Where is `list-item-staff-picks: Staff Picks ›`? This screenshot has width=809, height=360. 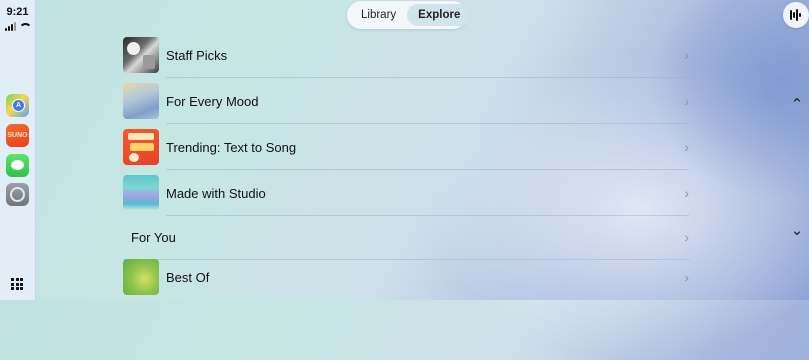
list-item-staff-picks: Staff Picks › is located at coordinates (406, 55).